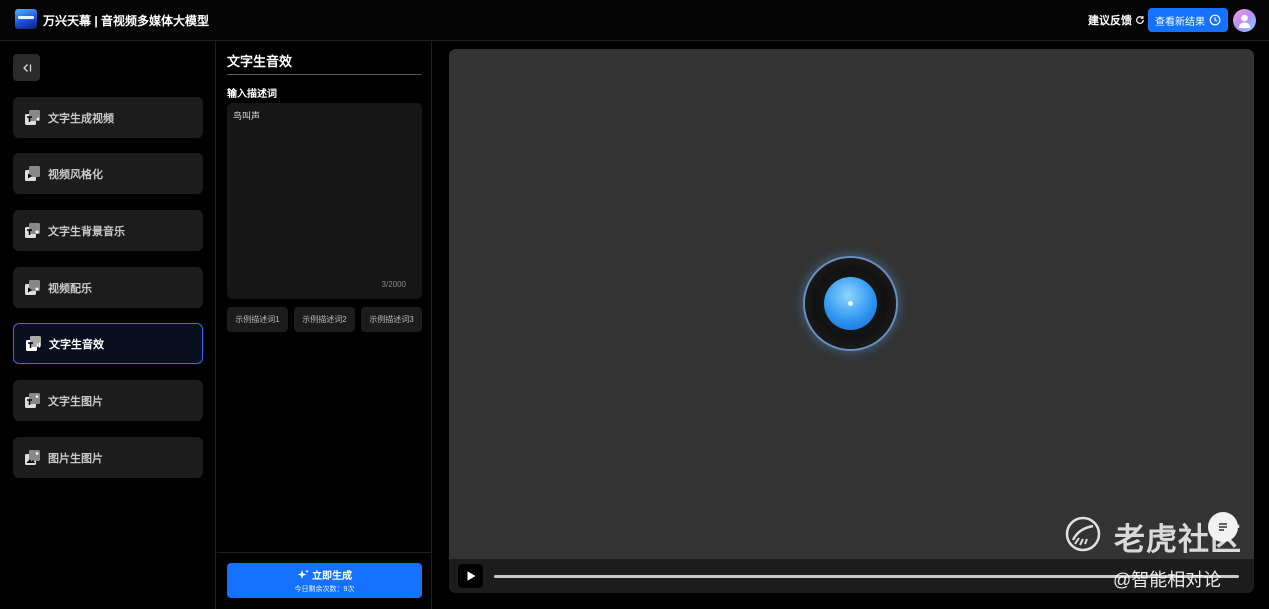  I want to click on sidebar-item-text-to-music: 文字生背景音乐, so click(108, 230).